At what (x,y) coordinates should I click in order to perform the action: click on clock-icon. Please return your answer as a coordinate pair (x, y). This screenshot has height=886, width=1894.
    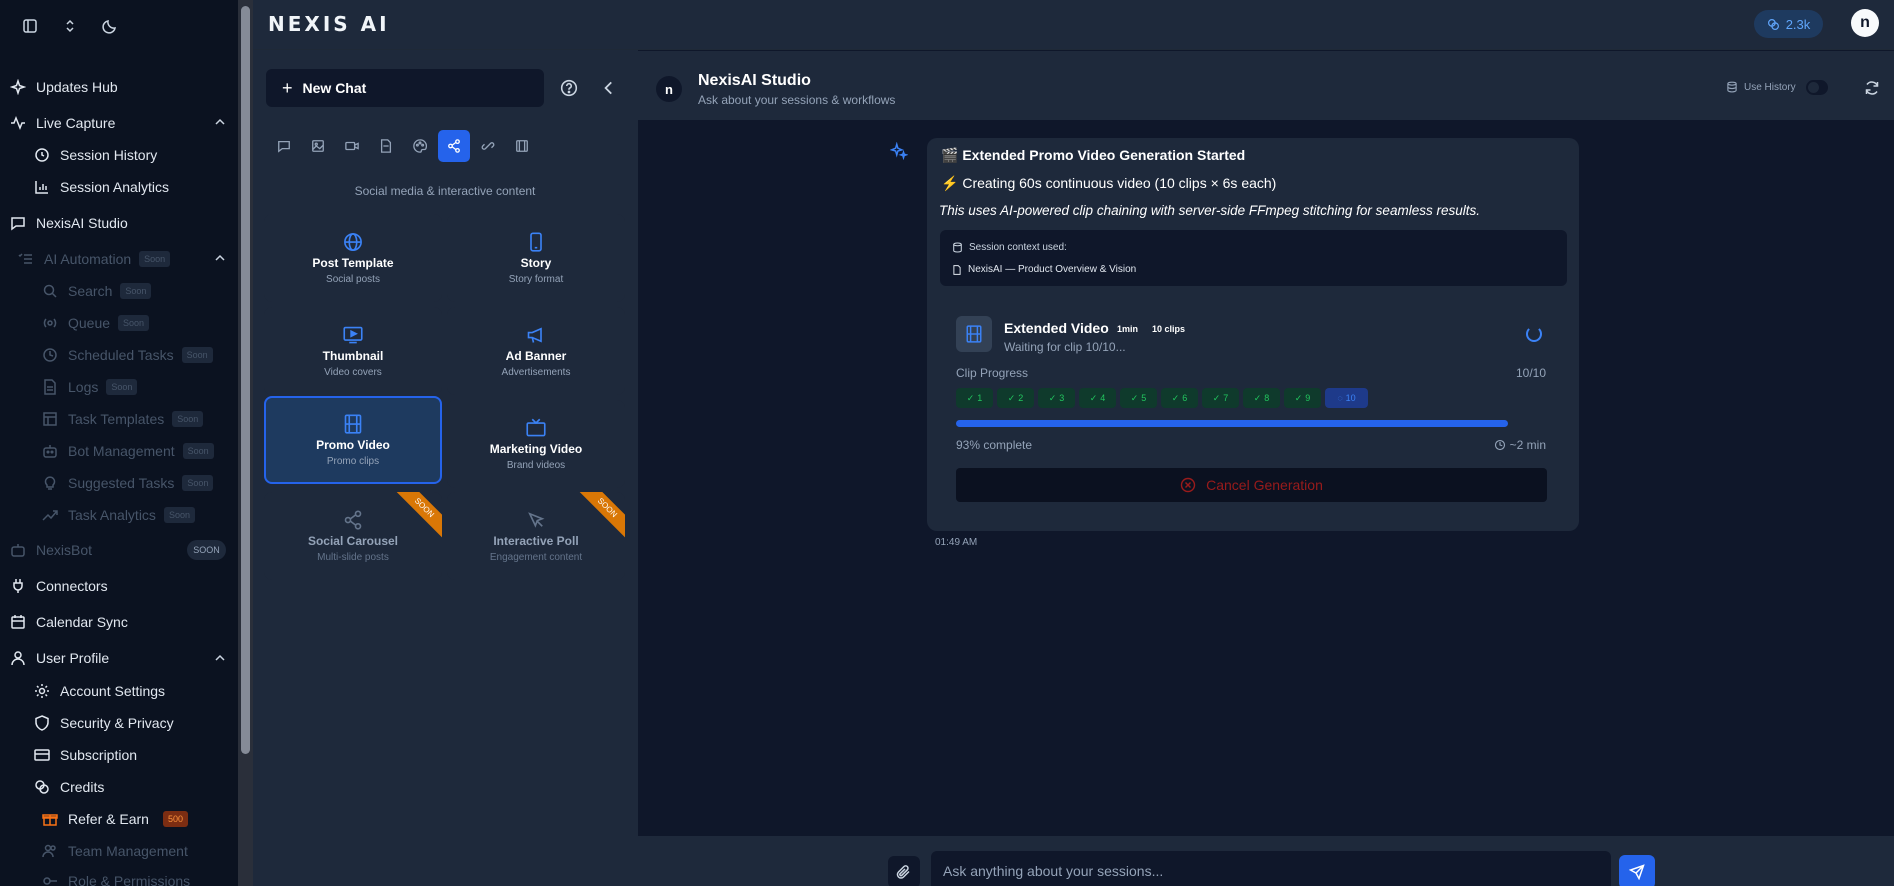
    Looking at the image, I should click on (1499, 445).